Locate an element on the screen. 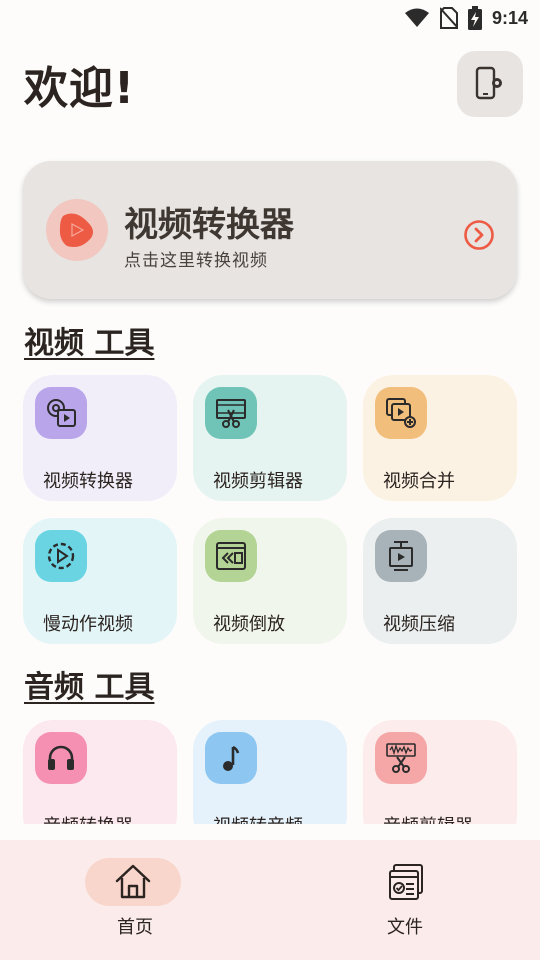  tool-slow-motion: 慢动作视频 is located at coordinates (100, 581).